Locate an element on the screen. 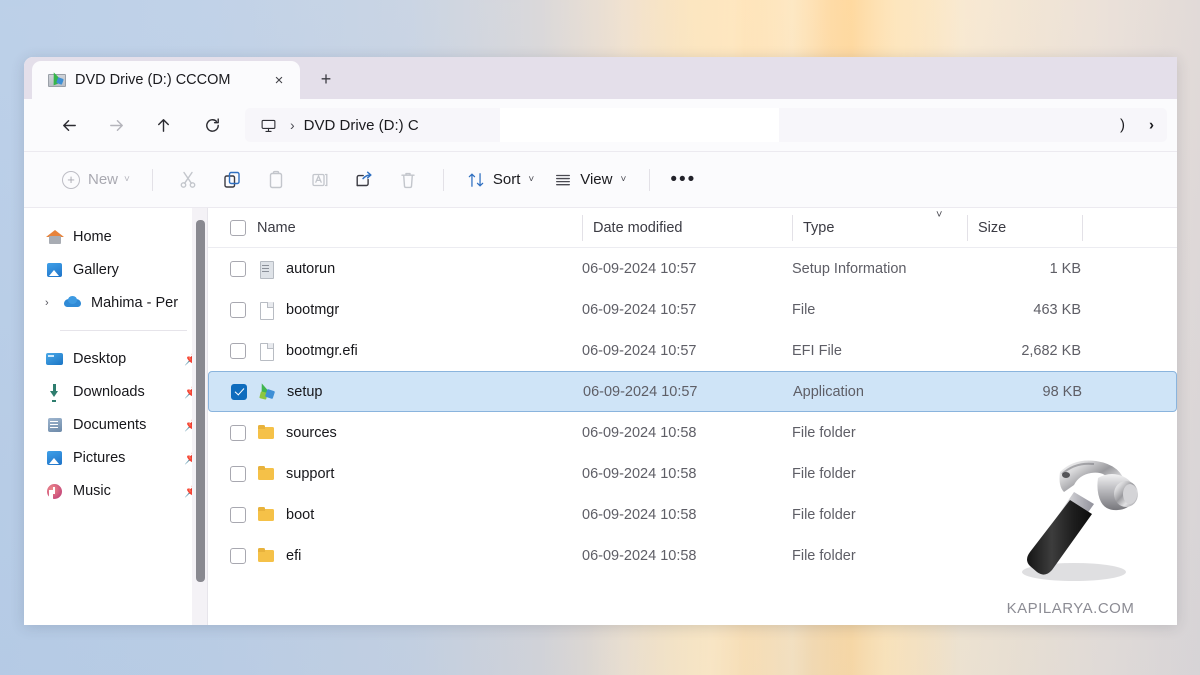  tab-title: DVD Drive (D:) CCCOM is located at coordinates (153, 80).